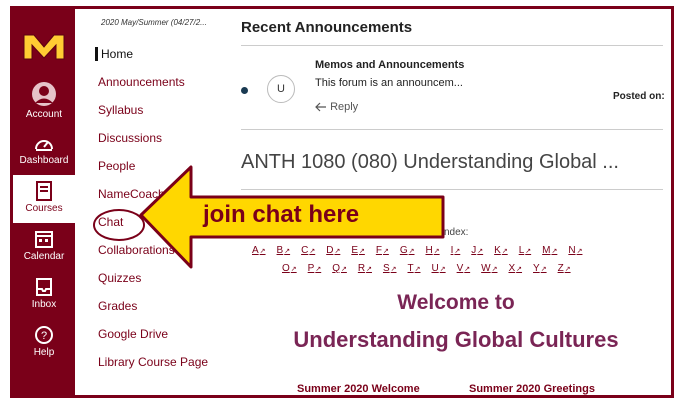 The width and height of the screenshot is (680, 404). I want to click on nav-dashboard: Dashboard, so click(44, 150).